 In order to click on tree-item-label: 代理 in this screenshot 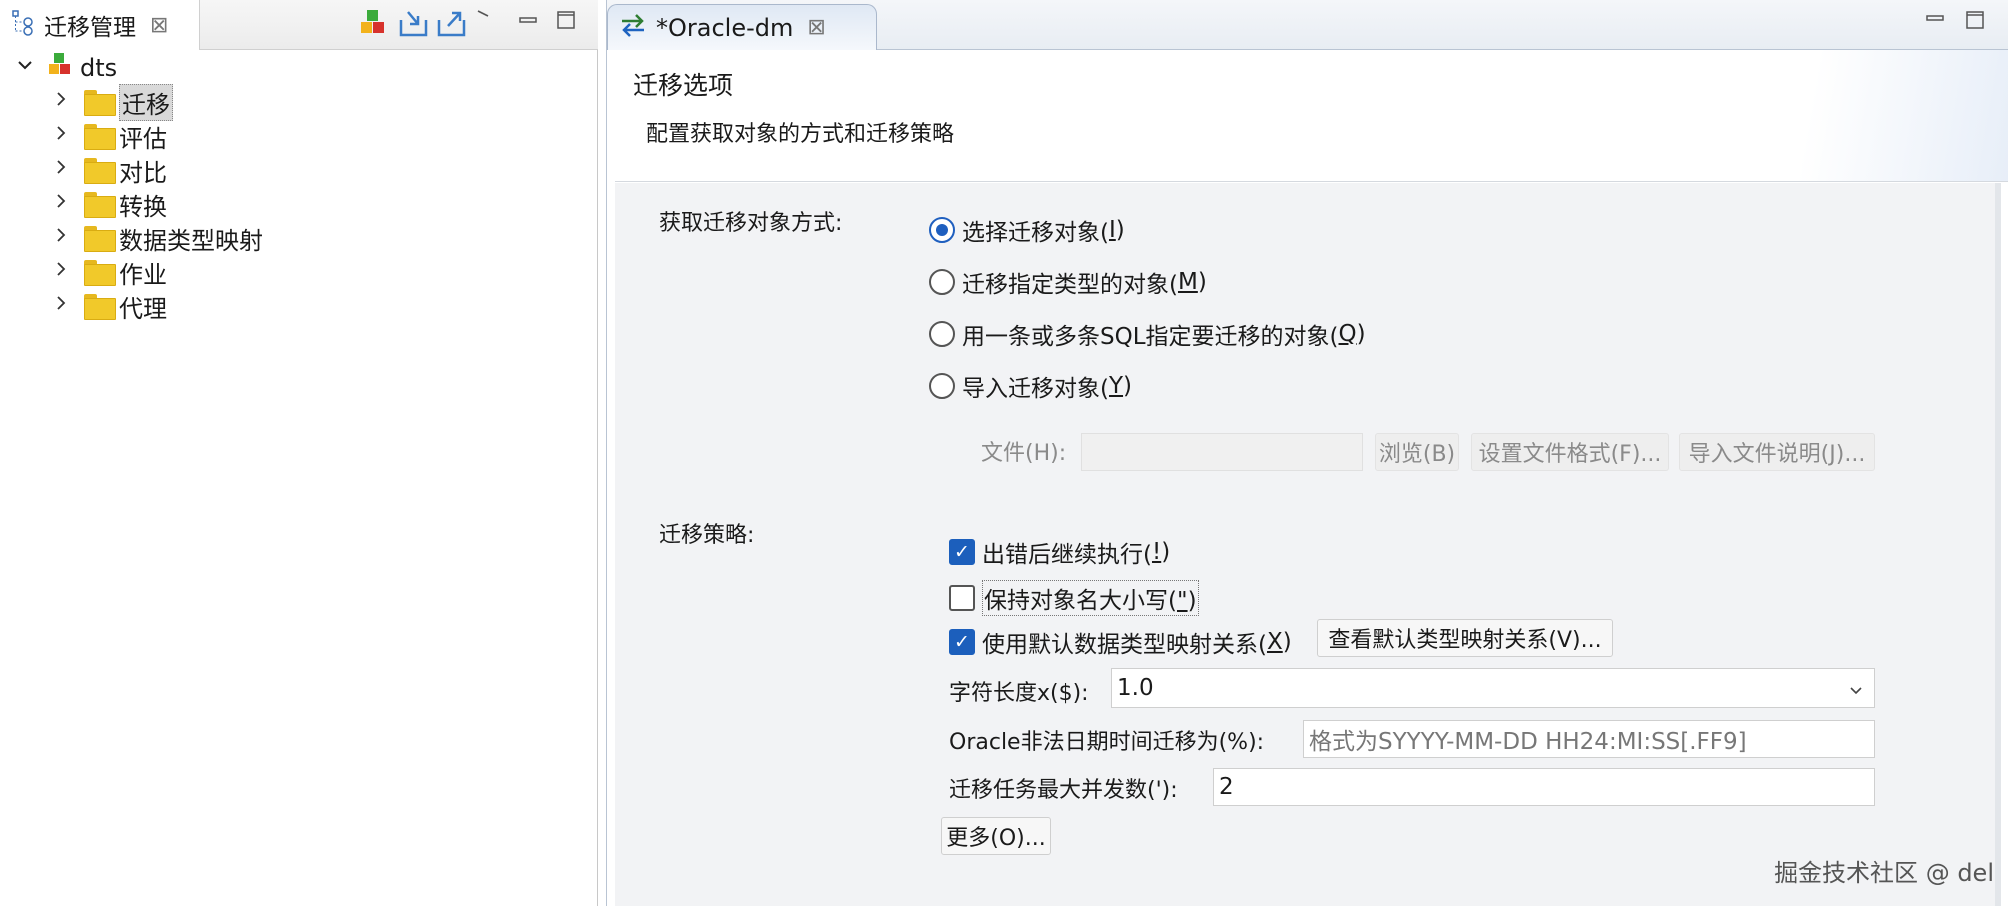, I will do `click(143, 308)`.